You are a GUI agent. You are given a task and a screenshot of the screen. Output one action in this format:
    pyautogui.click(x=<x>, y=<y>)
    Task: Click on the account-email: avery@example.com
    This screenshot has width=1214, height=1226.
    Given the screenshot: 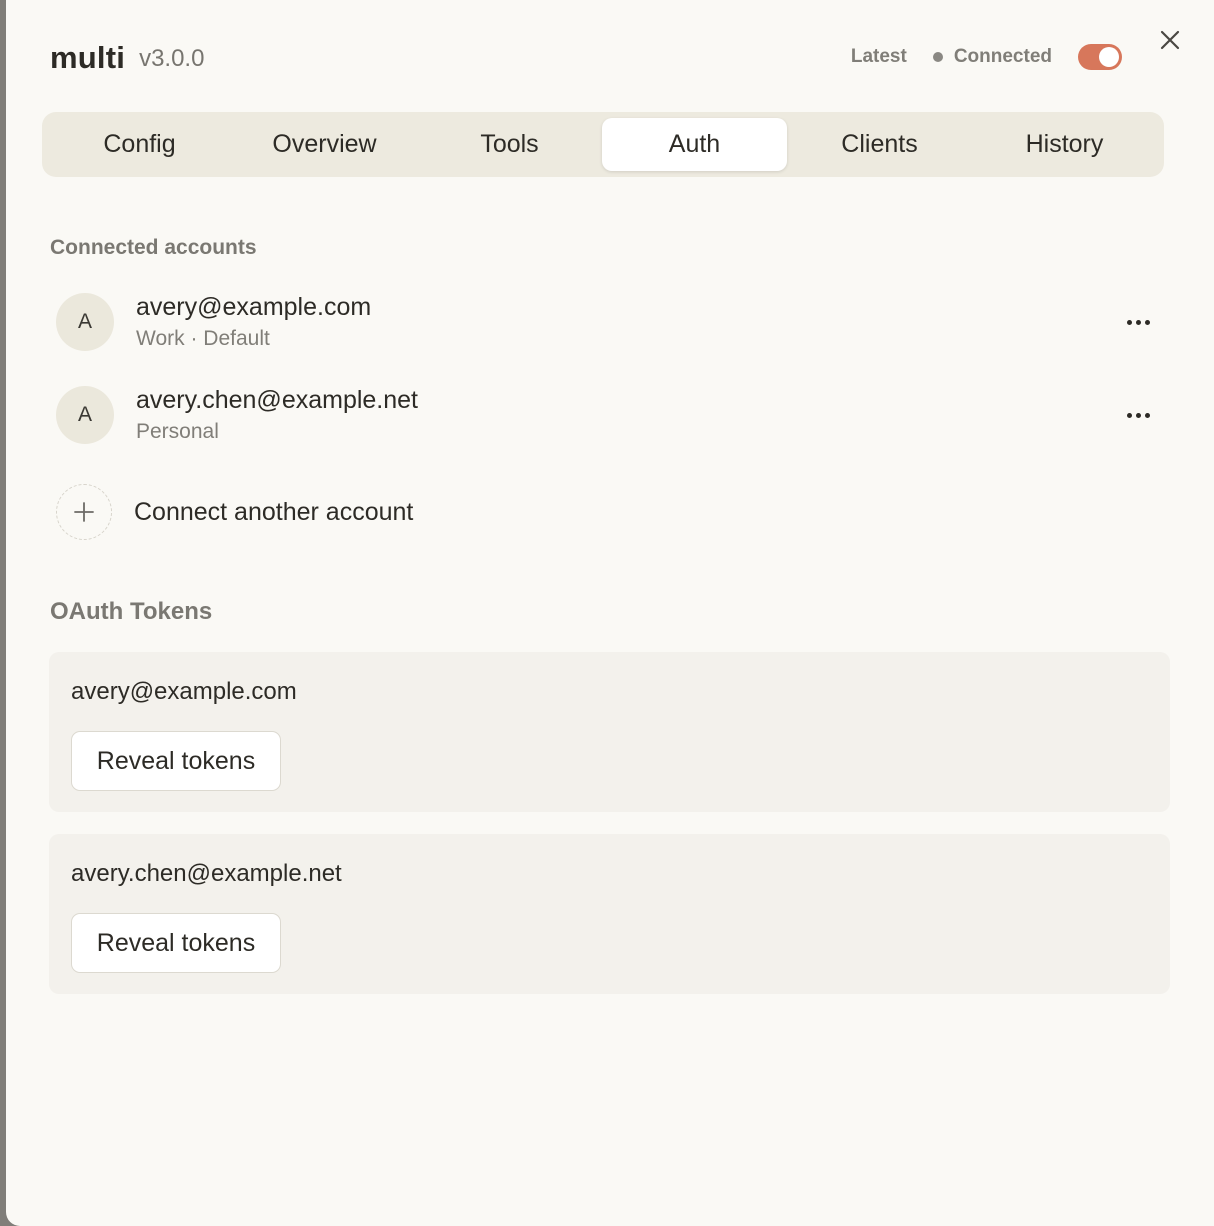 What is the action you would take?
    pyautogui.click(x=254, y=307)
    